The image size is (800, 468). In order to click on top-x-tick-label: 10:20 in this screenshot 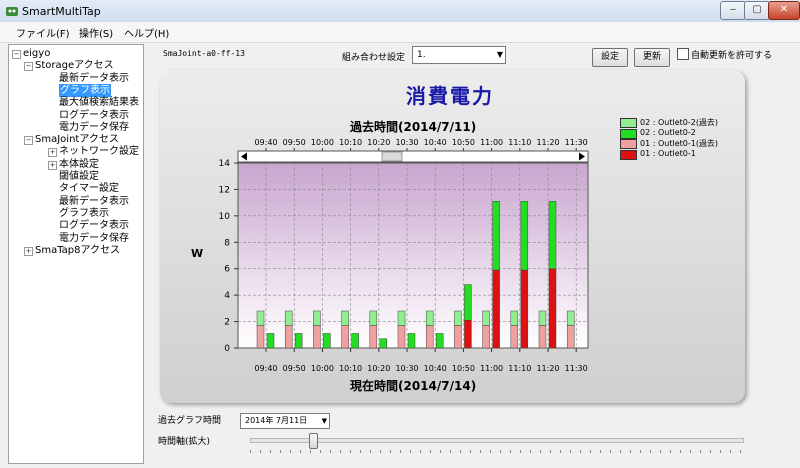, I will do `click(378, 142)`.